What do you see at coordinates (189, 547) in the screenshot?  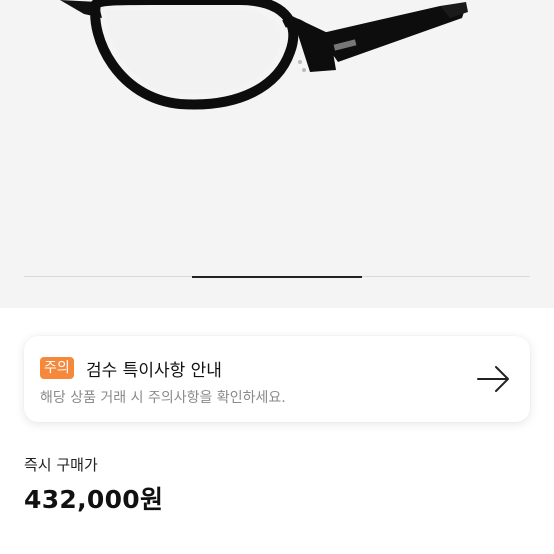 I see `cutoff-text-row` at bounding box center [189, 547].